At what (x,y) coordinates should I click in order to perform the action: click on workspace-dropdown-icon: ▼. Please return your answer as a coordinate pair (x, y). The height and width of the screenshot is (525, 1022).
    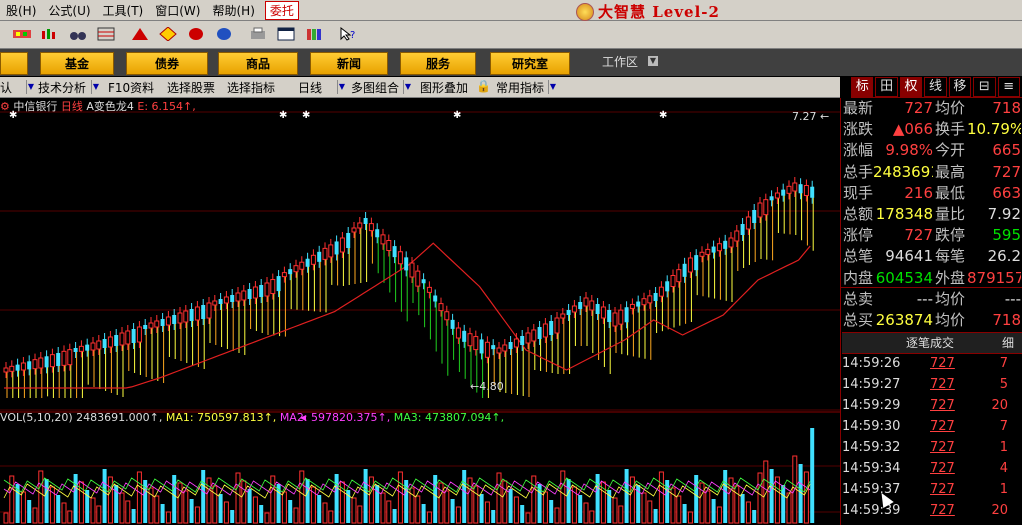
    Looking at the image, I should click on (653, 61).